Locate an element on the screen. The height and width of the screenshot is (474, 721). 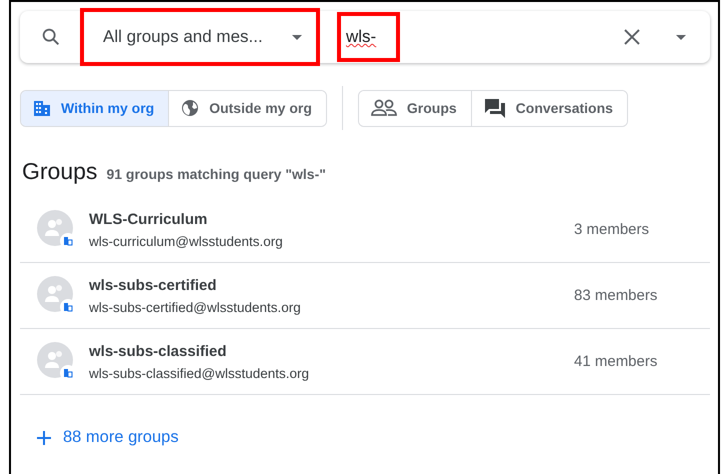
member-count: 41 members is located at coordinates (616, 361).